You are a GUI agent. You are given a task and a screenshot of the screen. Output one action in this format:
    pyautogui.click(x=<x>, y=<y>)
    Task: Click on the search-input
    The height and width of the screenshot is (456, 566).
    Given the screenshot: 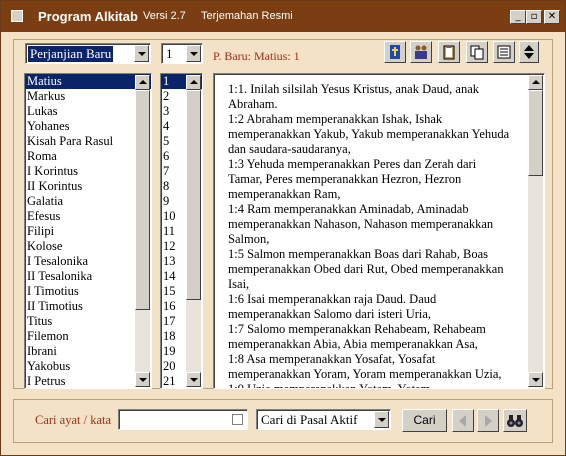 What is the action you would take?
    pyautogui.click(x=183, y=419)
    